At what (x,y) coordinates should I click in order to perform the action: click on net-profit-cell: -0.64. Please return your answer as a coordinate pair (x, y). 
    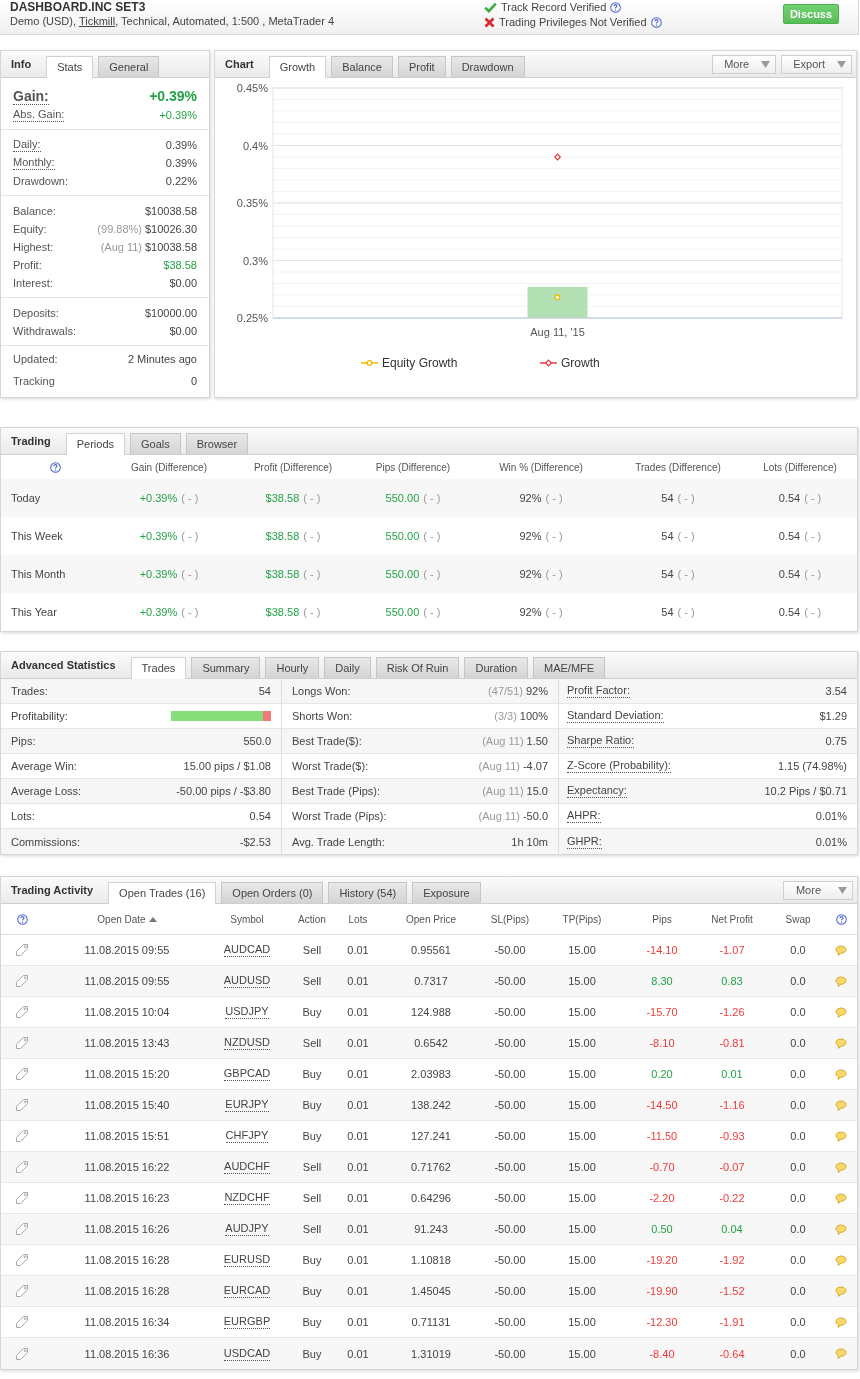
    Looking at the image, I should click on (732, 1353).